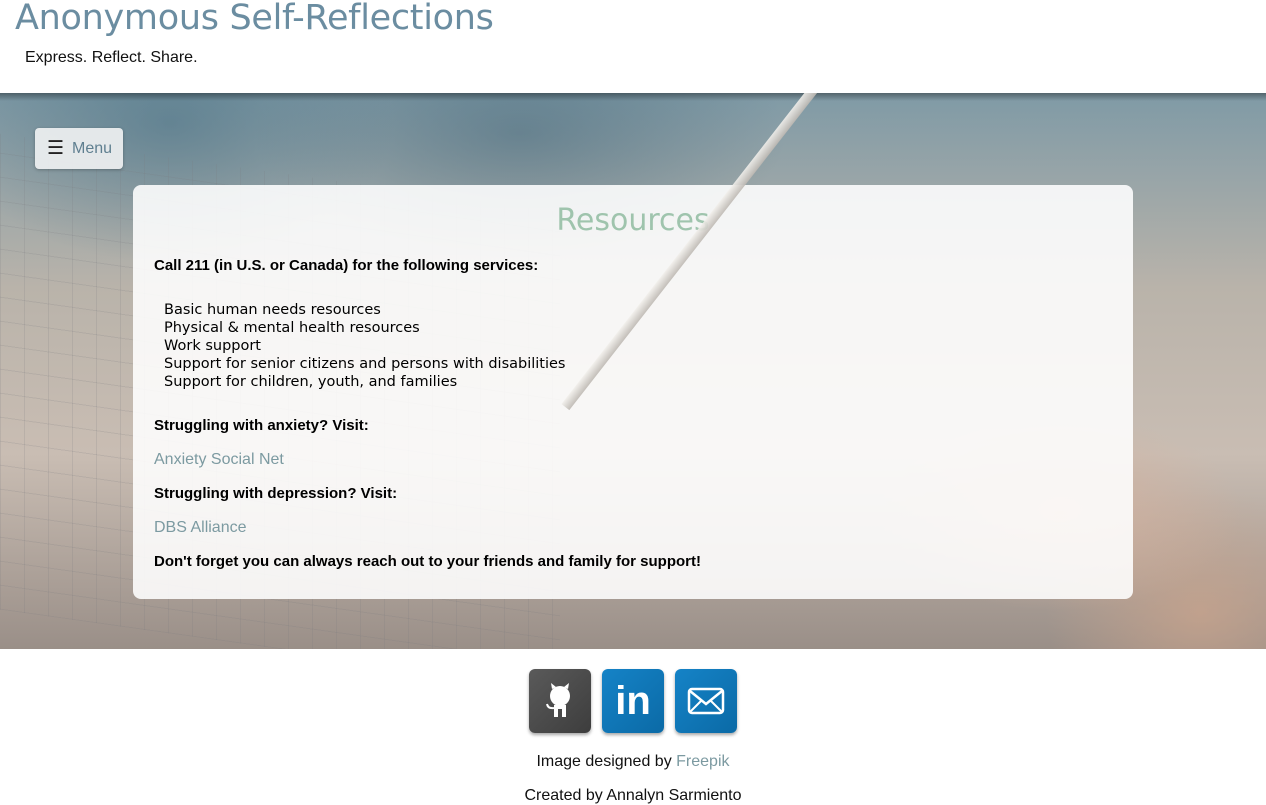 The width and height of the screenshot is (1266, 805). Describe the element at coordinates (272, 310) in the screenshot. I see `service-item: Basic human needs resources` at that location.